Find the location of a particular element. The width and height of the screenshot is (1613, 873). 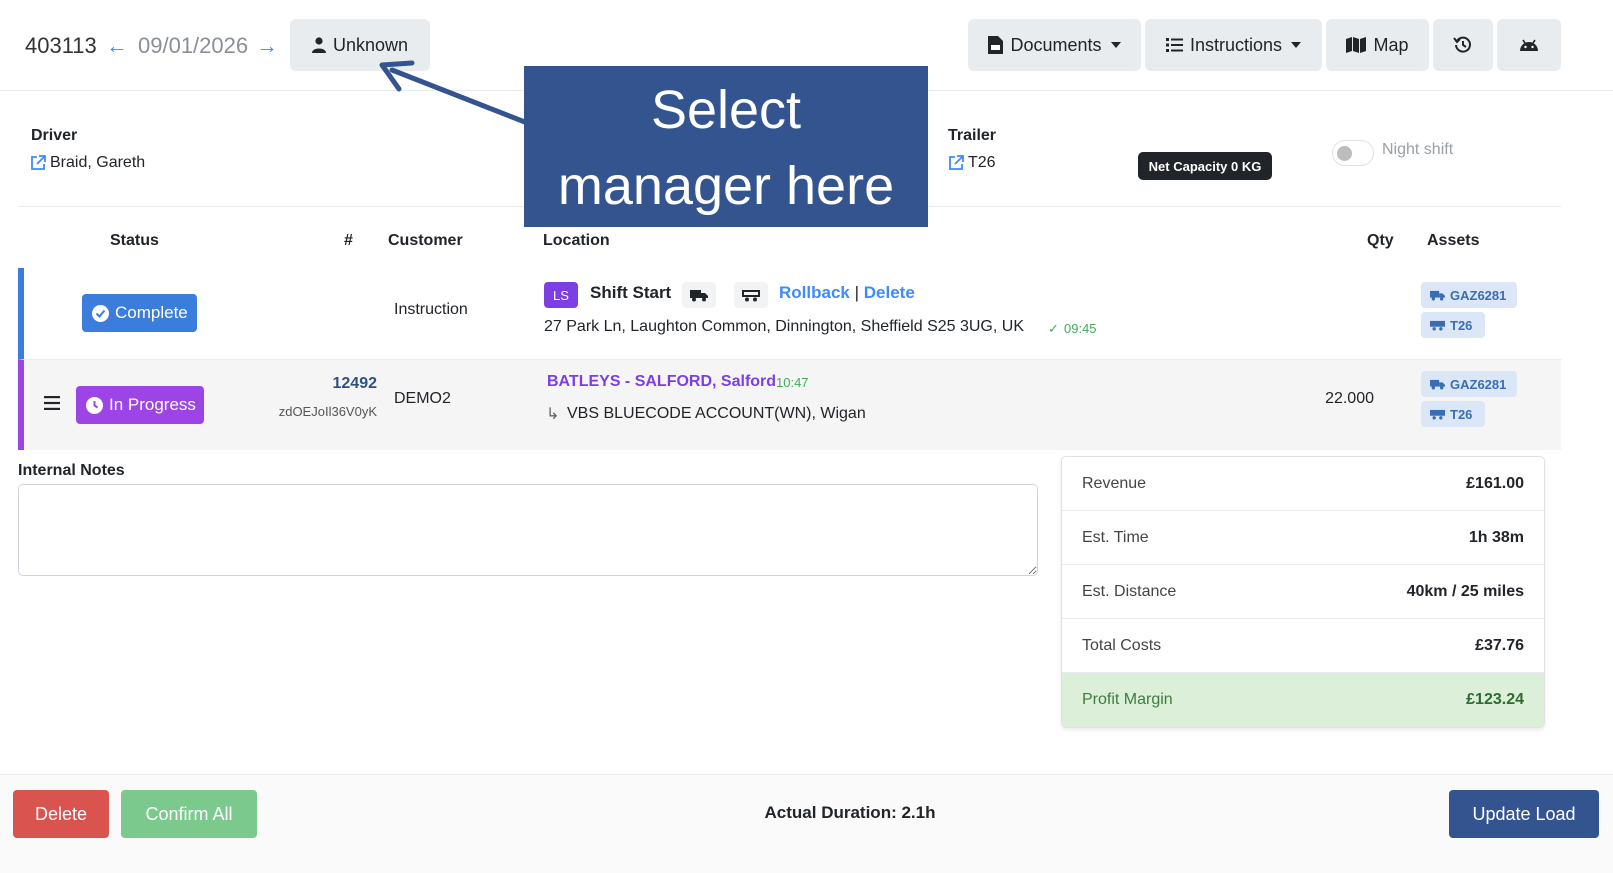

summary-key: Profit Margin is located at coordinates (1127, 699).